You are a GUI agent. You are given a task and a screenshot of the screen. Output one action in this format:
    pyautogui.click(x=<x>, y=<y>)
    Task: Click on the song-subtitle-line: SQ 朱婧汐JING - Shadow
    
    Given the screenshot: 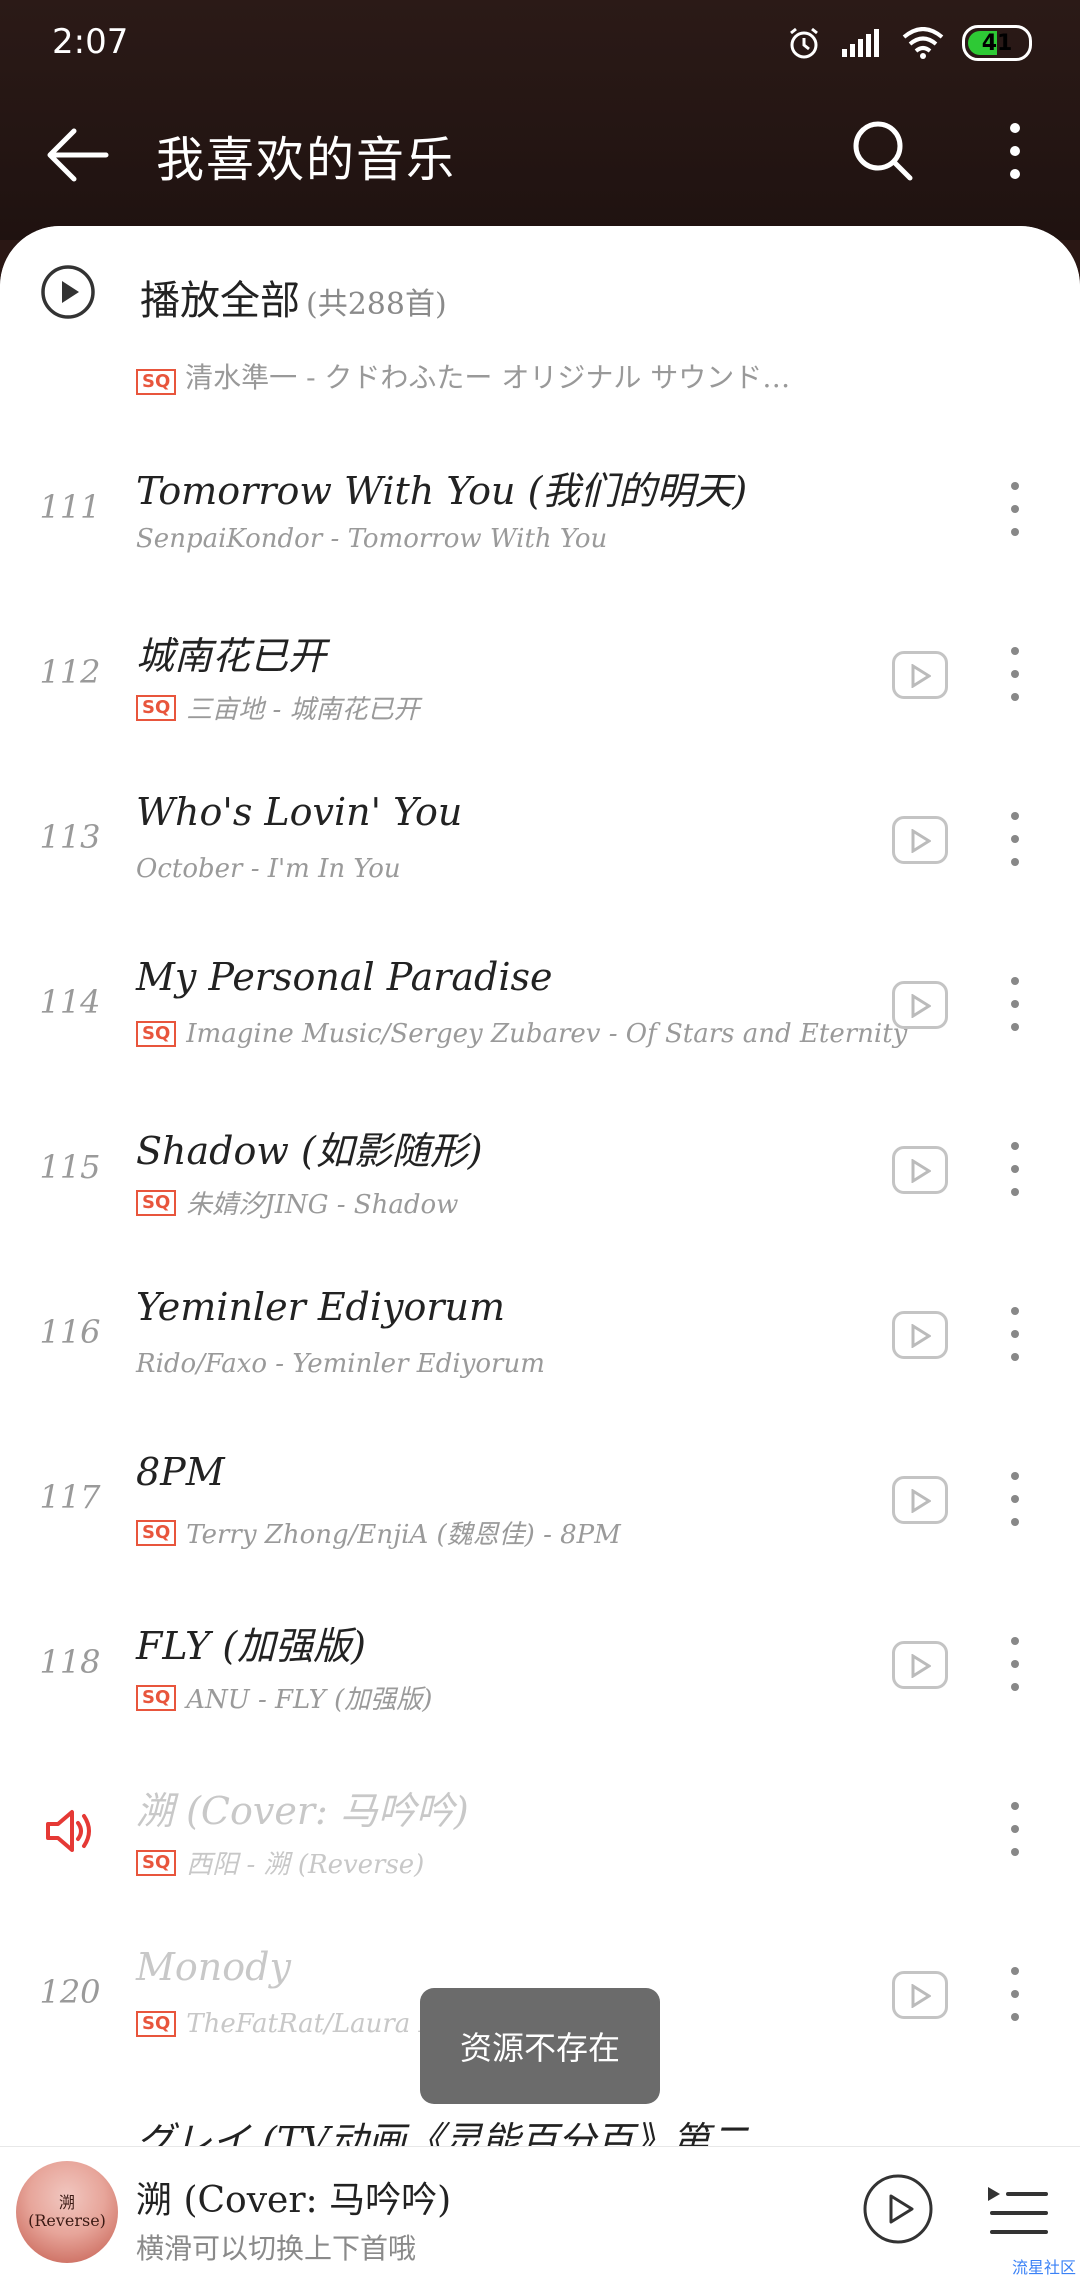 What is the action you would take?
    pyautogui.click(x=297, y=1202)
    